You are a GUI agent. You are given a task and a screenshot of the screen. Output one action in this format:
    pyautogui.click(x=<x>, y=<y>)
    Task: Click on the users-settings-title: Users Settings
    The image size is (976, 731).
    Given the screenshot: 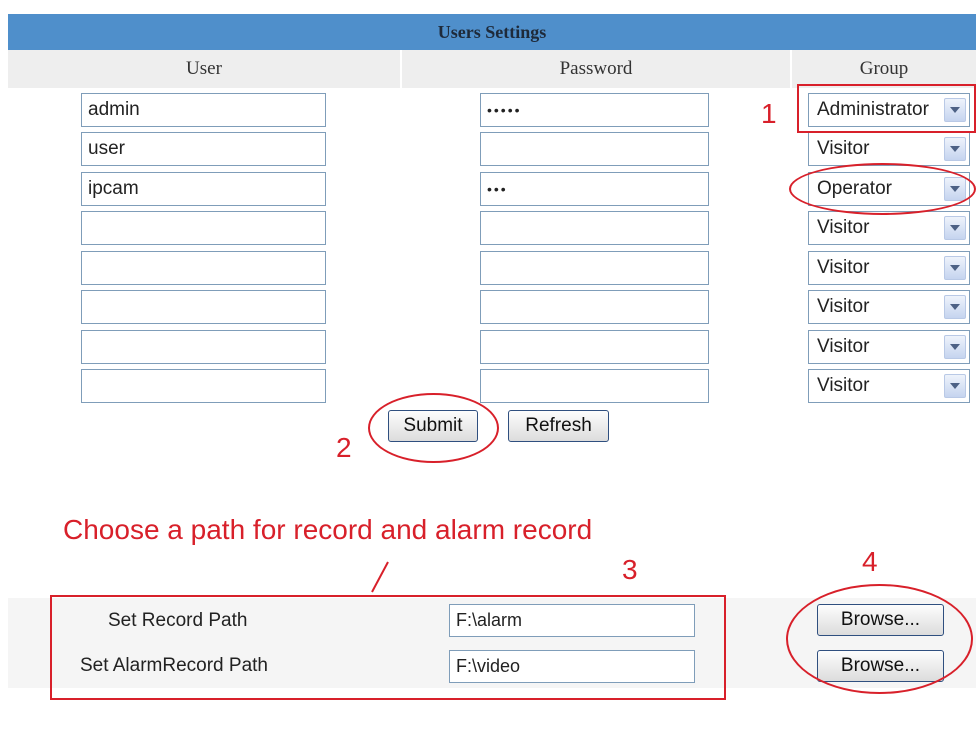 What is the action you would take?
    pyautogui.click(x=492, y=32)
    